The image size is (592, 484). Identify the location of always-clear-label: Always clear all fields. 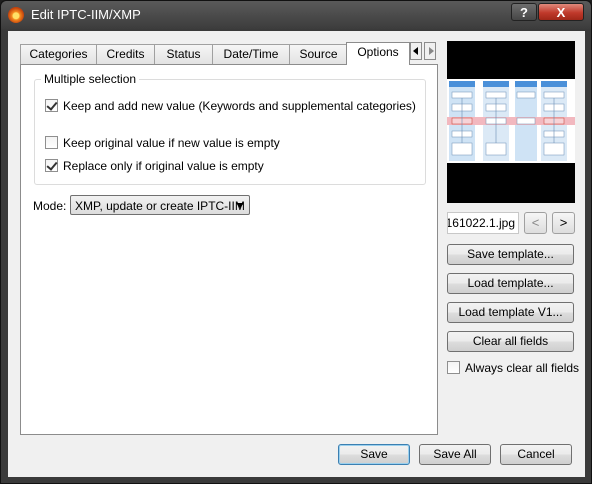
(522, 368).